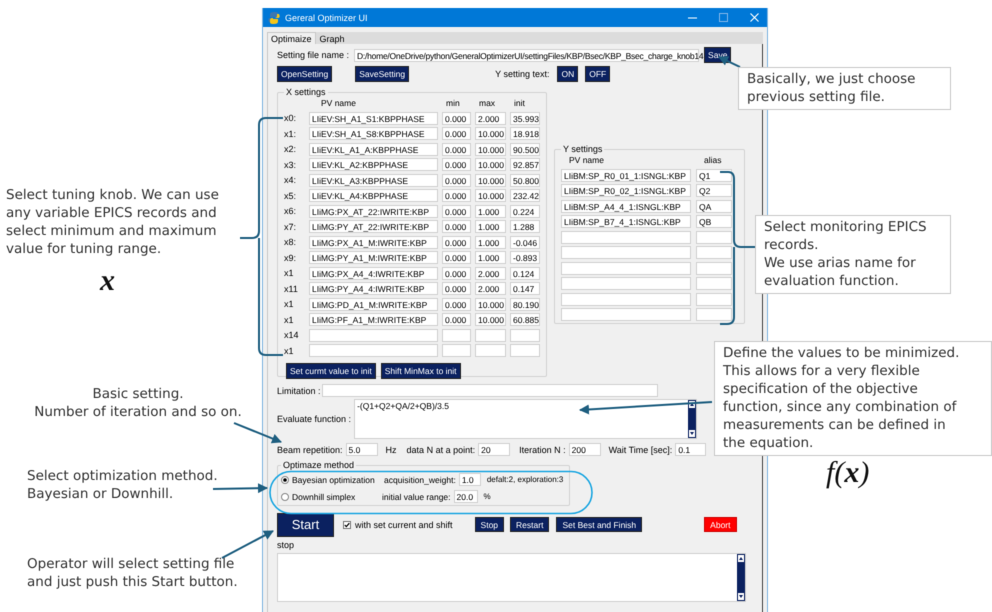 The width and height of the screenshot is (992, 612). What do you see at coordinates (526, 419) in the screenshot?
I see `function-field: -(Q1+Q2+QA/2+QB)/3.5` at bounding box center [526, 419].